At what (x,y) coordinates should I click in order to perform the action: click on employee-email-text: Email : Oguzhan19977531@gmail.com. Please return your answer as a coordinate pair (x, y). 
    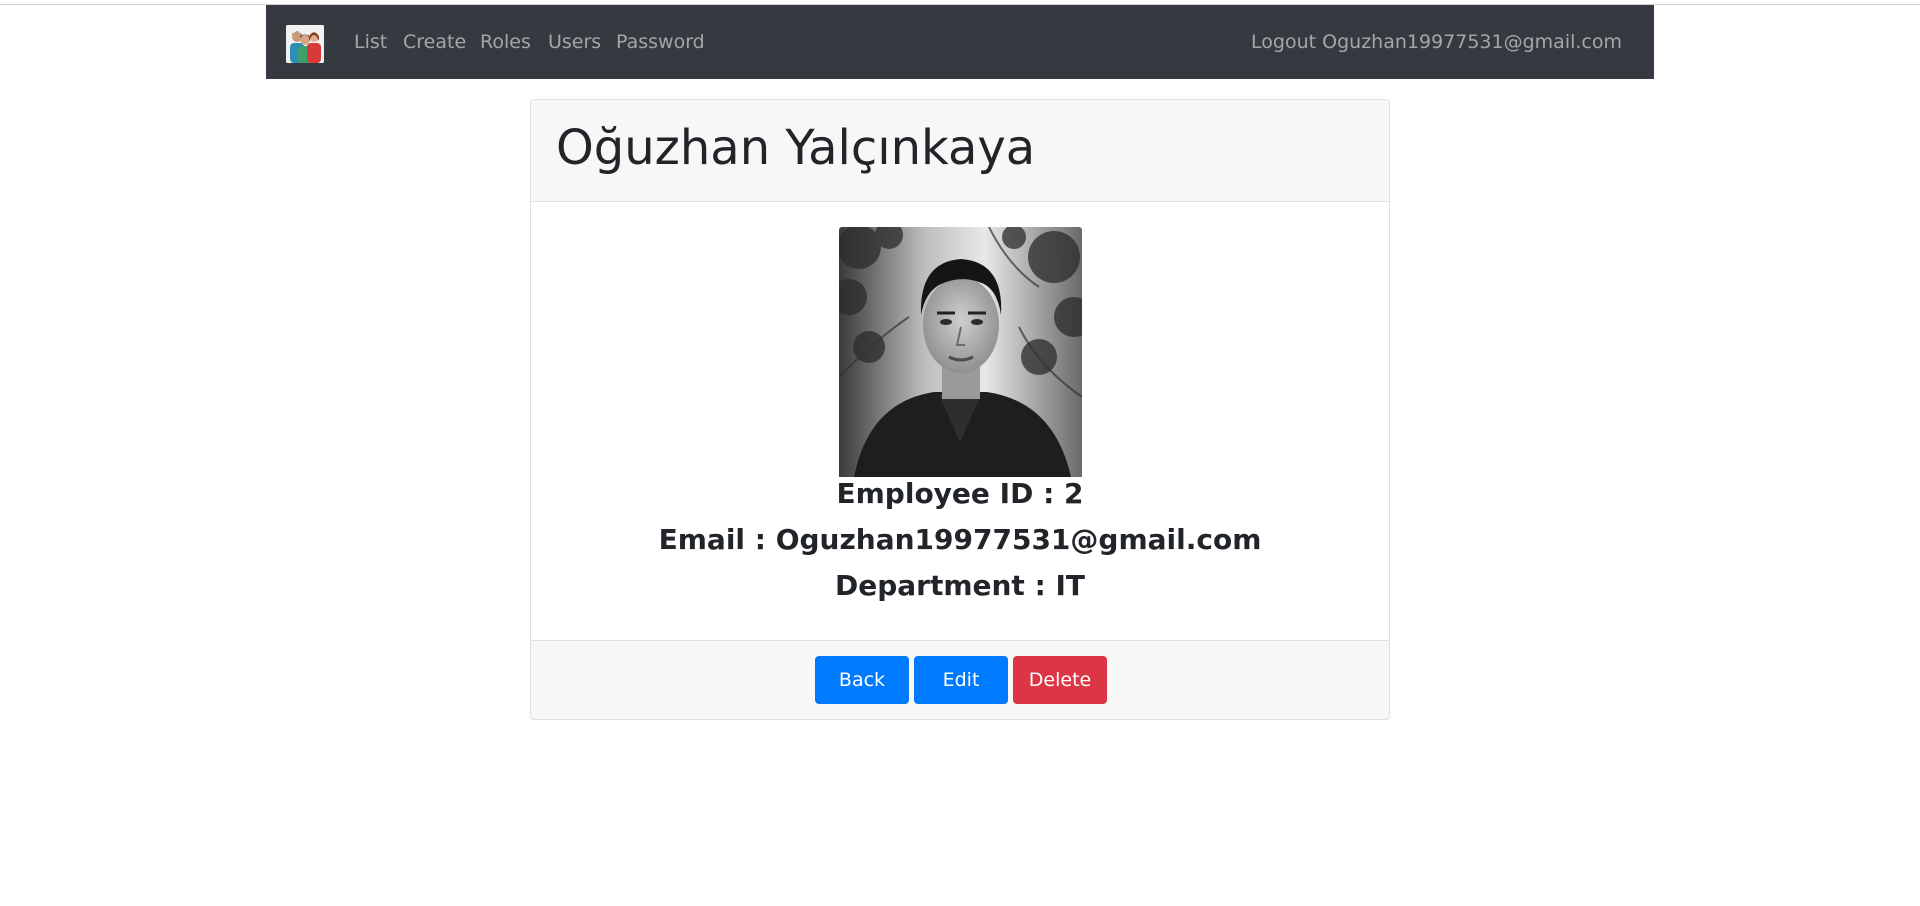
    Looking at the image, I should click on (960, 539).